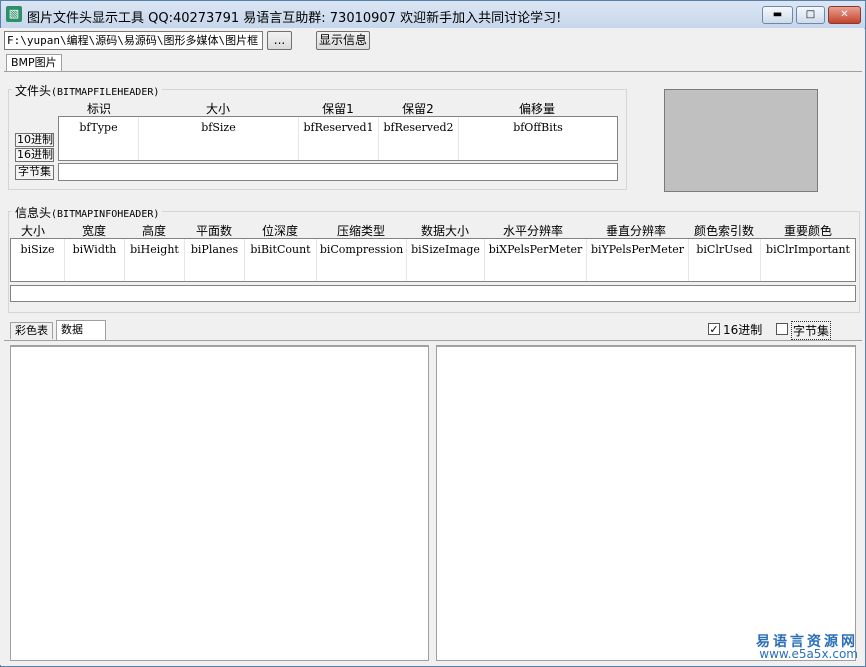 The image size is (866, 667). Describe the element at coordinates (215, 260) in the screenshot. I see `ih-cell-biplanes: biPlanes` at that location.